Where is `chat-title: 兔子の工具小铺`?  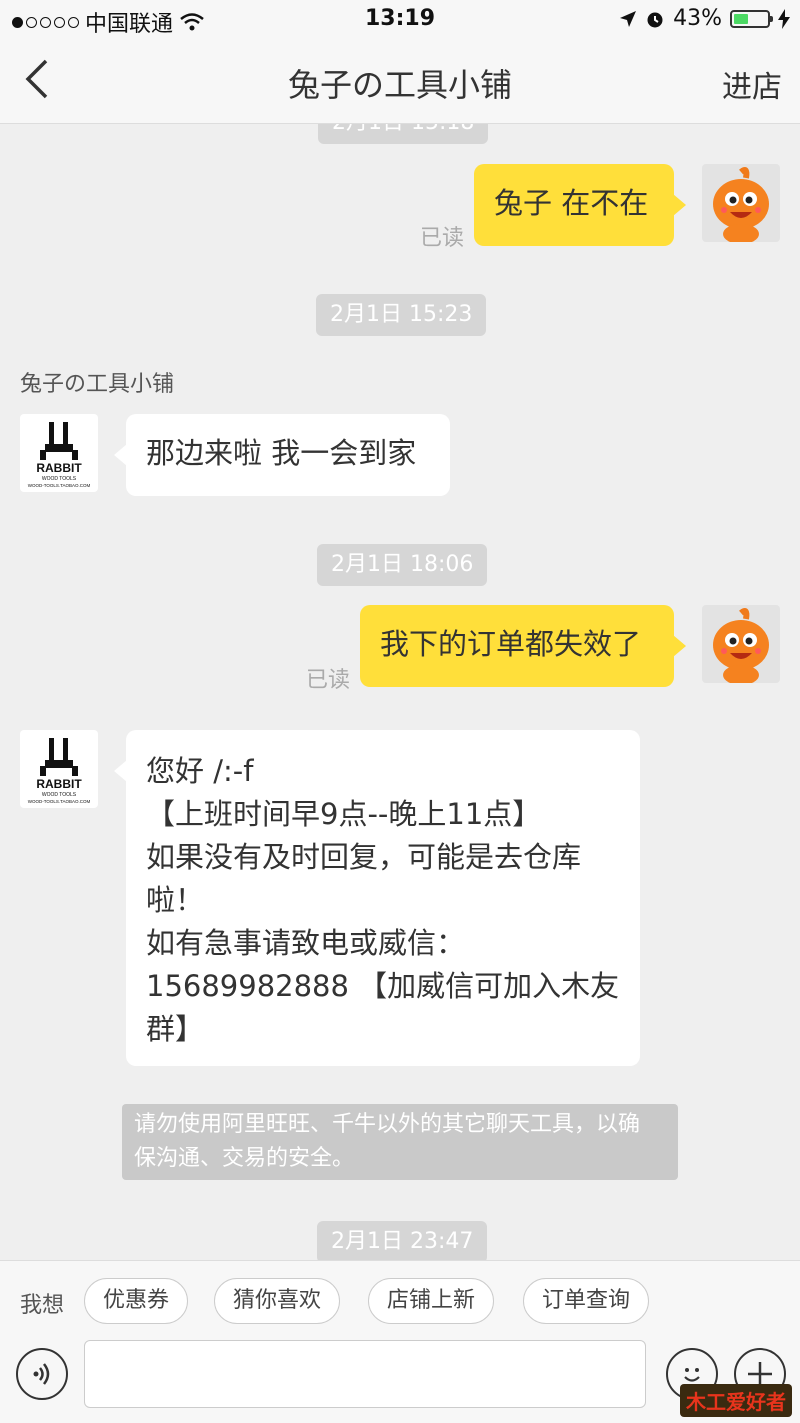
chat-title: 兔子の工具小铺 is located at coordinates (399, 85).